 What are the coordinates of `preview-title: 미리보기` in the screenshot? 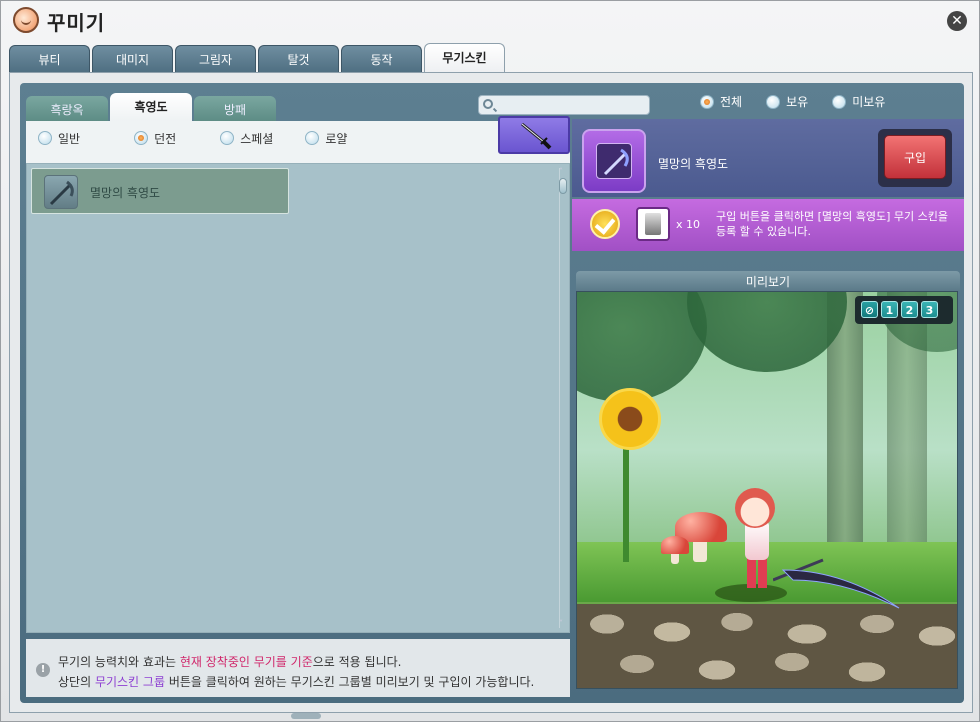 It's located at (768, 282).